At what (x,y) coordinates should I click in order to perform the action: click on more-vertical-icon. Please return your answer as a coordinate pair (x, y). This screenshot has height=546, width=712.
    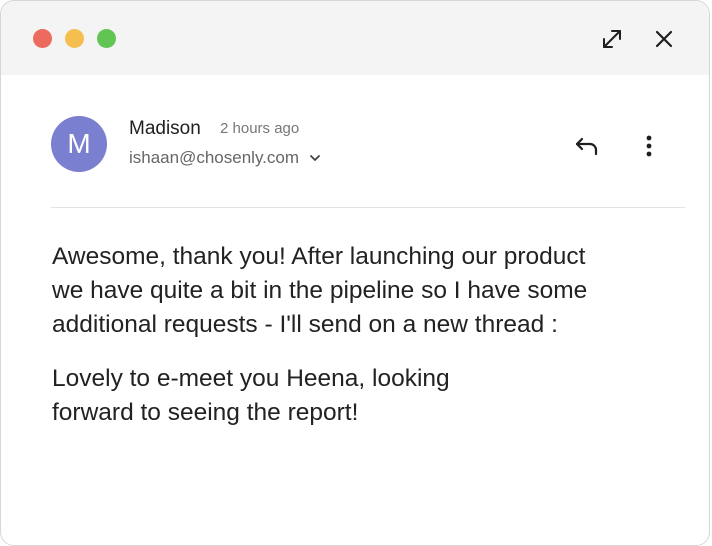
    Looking at the image, I should click on (649, 146).